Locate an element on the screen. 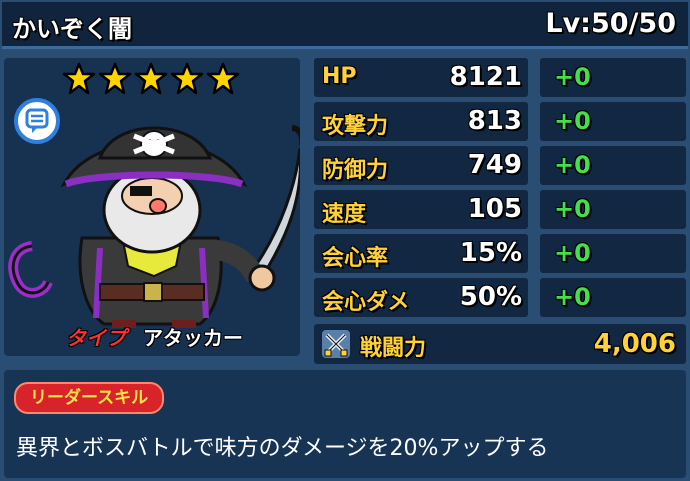  header-bar: かいぞく闇 Lv:50/50 is located at coordinates (345, 25).